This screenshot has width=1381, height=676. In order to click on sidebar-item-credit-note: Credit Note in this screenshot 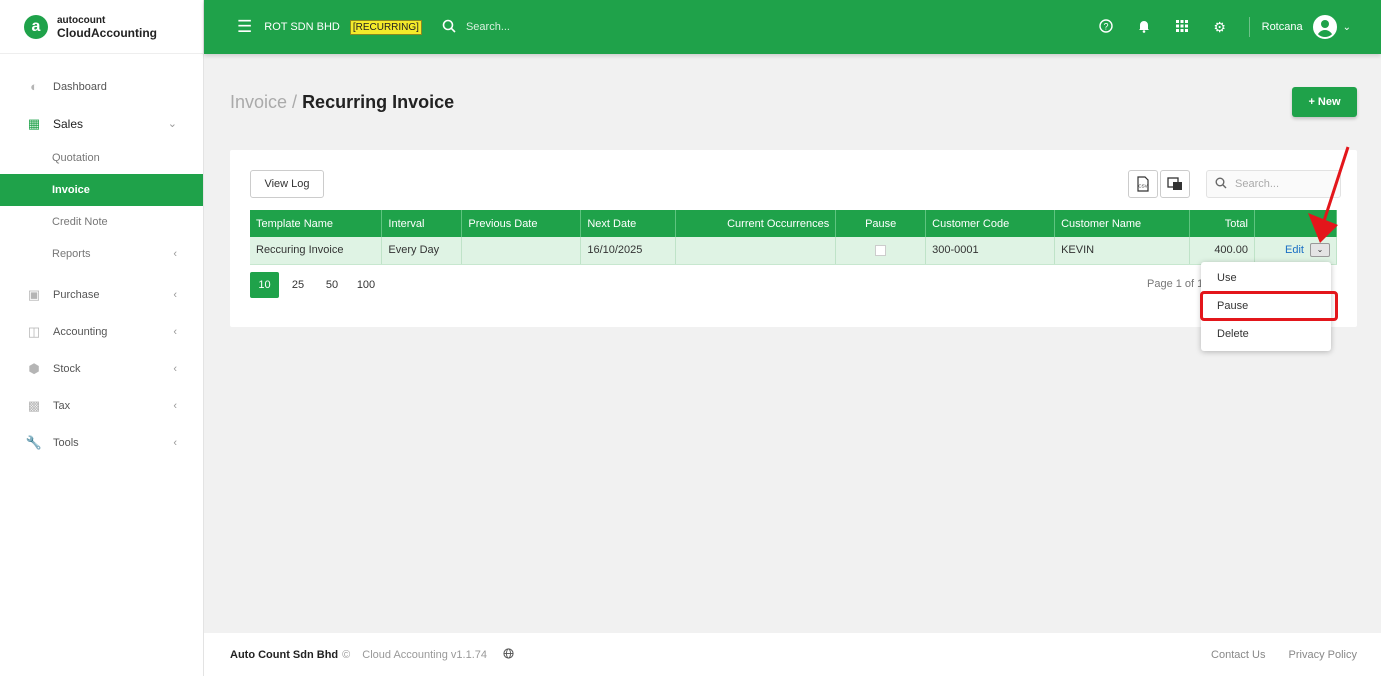, I will do `click(101, 222)`.